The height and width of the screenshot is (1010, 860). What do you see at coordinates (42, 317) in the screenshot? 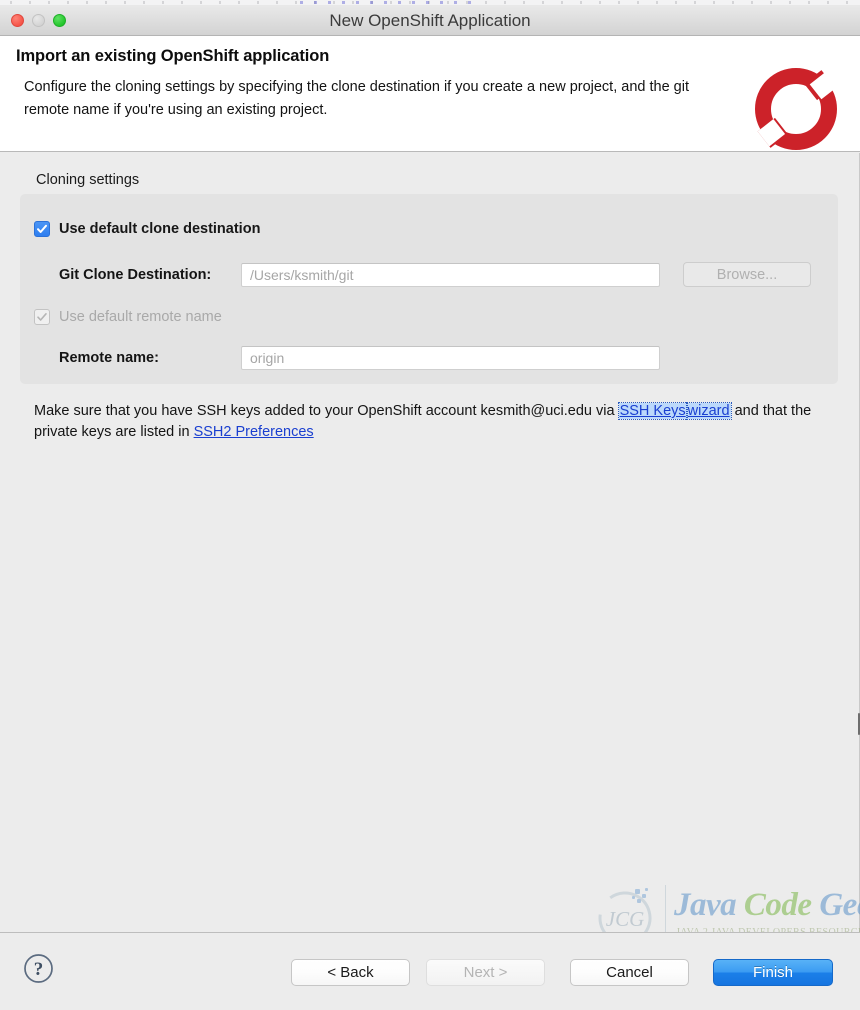
I see `checkbox-checked-disabled-icon` at bounding box center [42, 317].